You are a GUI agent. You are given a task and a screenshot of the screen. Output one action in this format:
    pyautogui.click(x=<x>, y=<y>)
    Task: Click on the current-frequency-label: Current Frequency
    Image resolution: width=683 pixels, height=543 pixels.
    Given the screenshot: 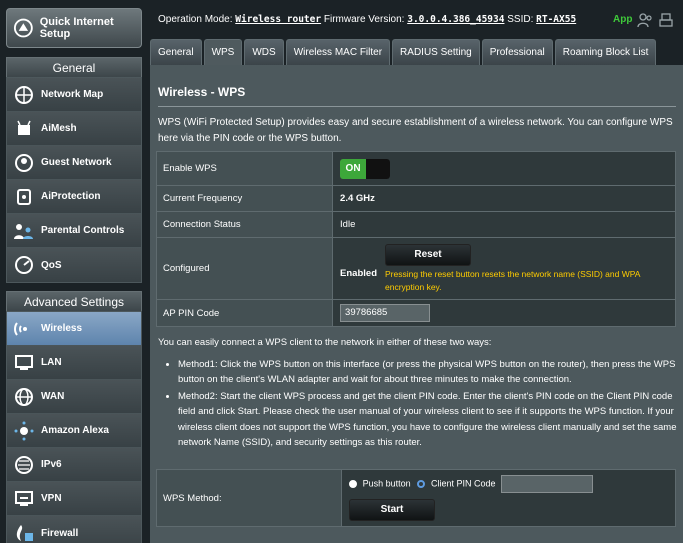 What is the action you would take?
    pyautogui.click(x=244, y=198)
    